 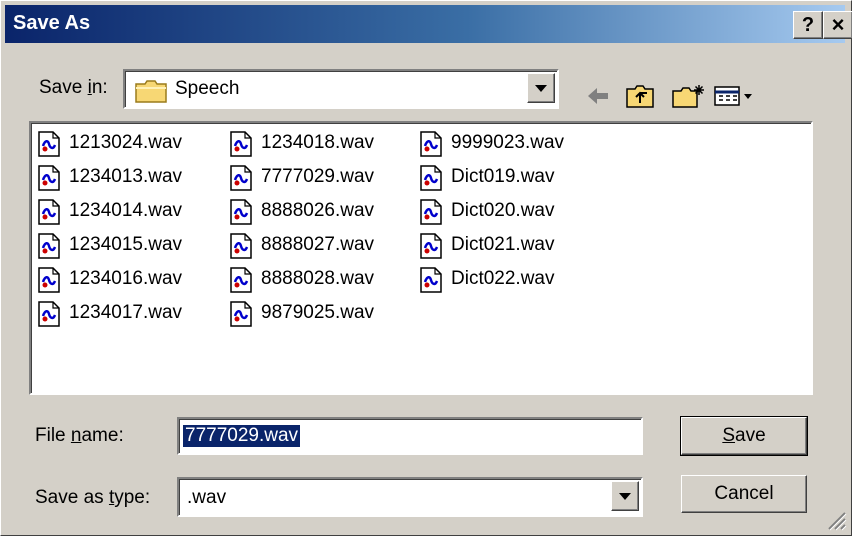 What do you see at coordinates (625, 496) in the screenshot?
I see `save-type-dropdown-arrow` at bounding box center [625, 496].